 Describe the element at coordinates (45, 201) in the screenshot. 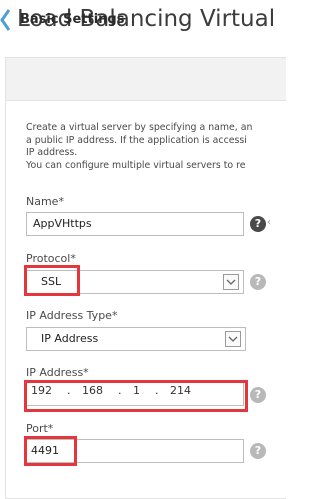

I see `name-label: Name*` at that location.